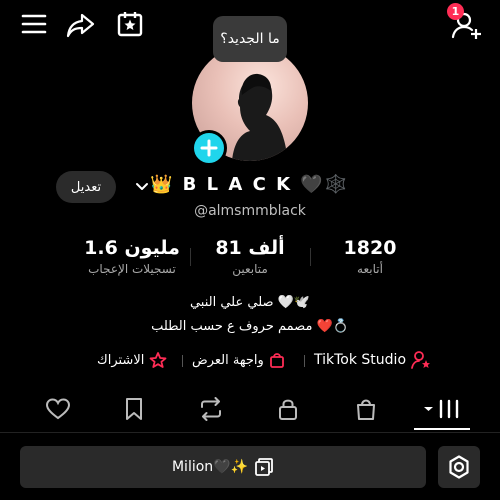 The height and width of the screenshot is (500, 500). Describe the element at coordinates (86, 187) in the screenshot. I see `edit-profile-button: تعديل` at that location.